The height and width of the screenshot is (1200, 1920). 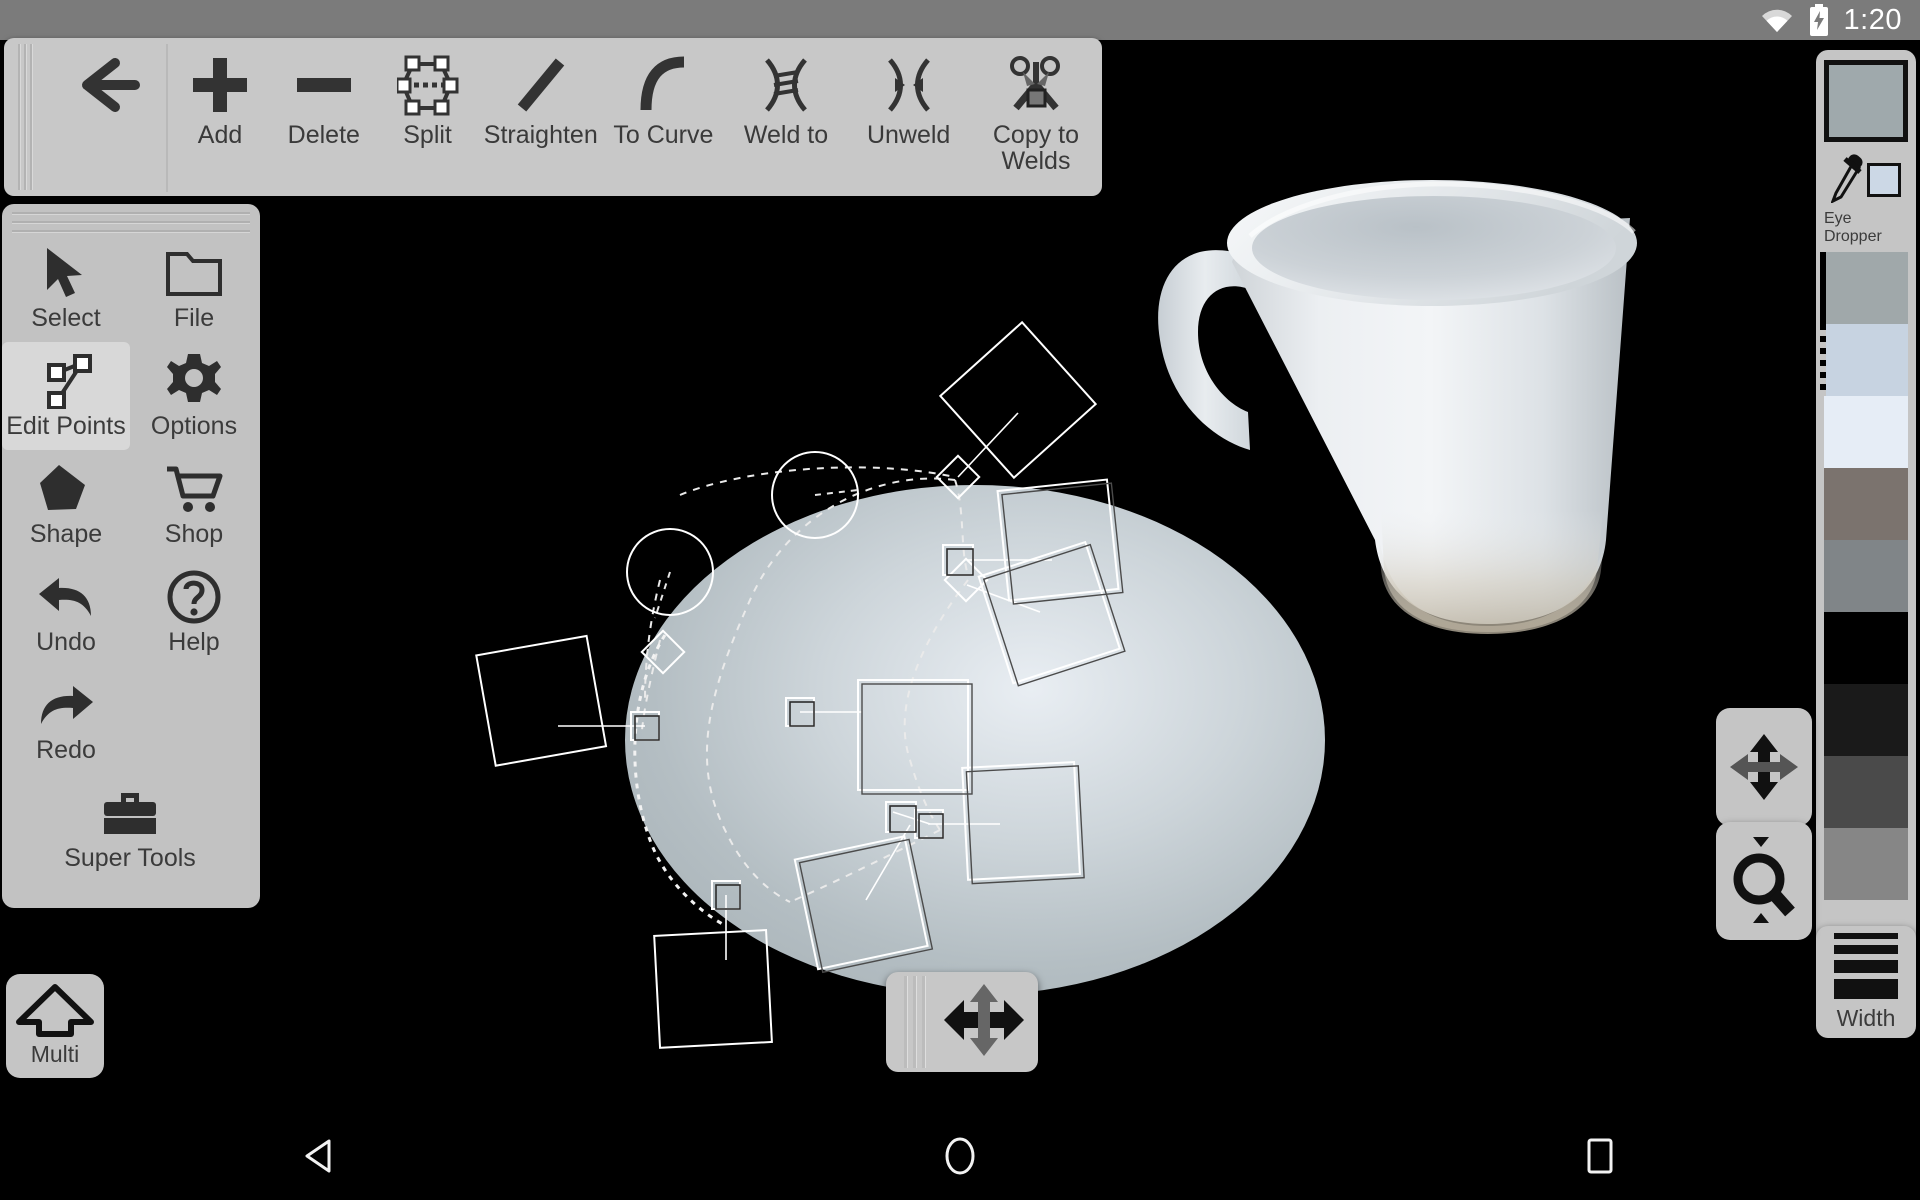 I want to click on line-width-icon, so click(x=1866, y=968).